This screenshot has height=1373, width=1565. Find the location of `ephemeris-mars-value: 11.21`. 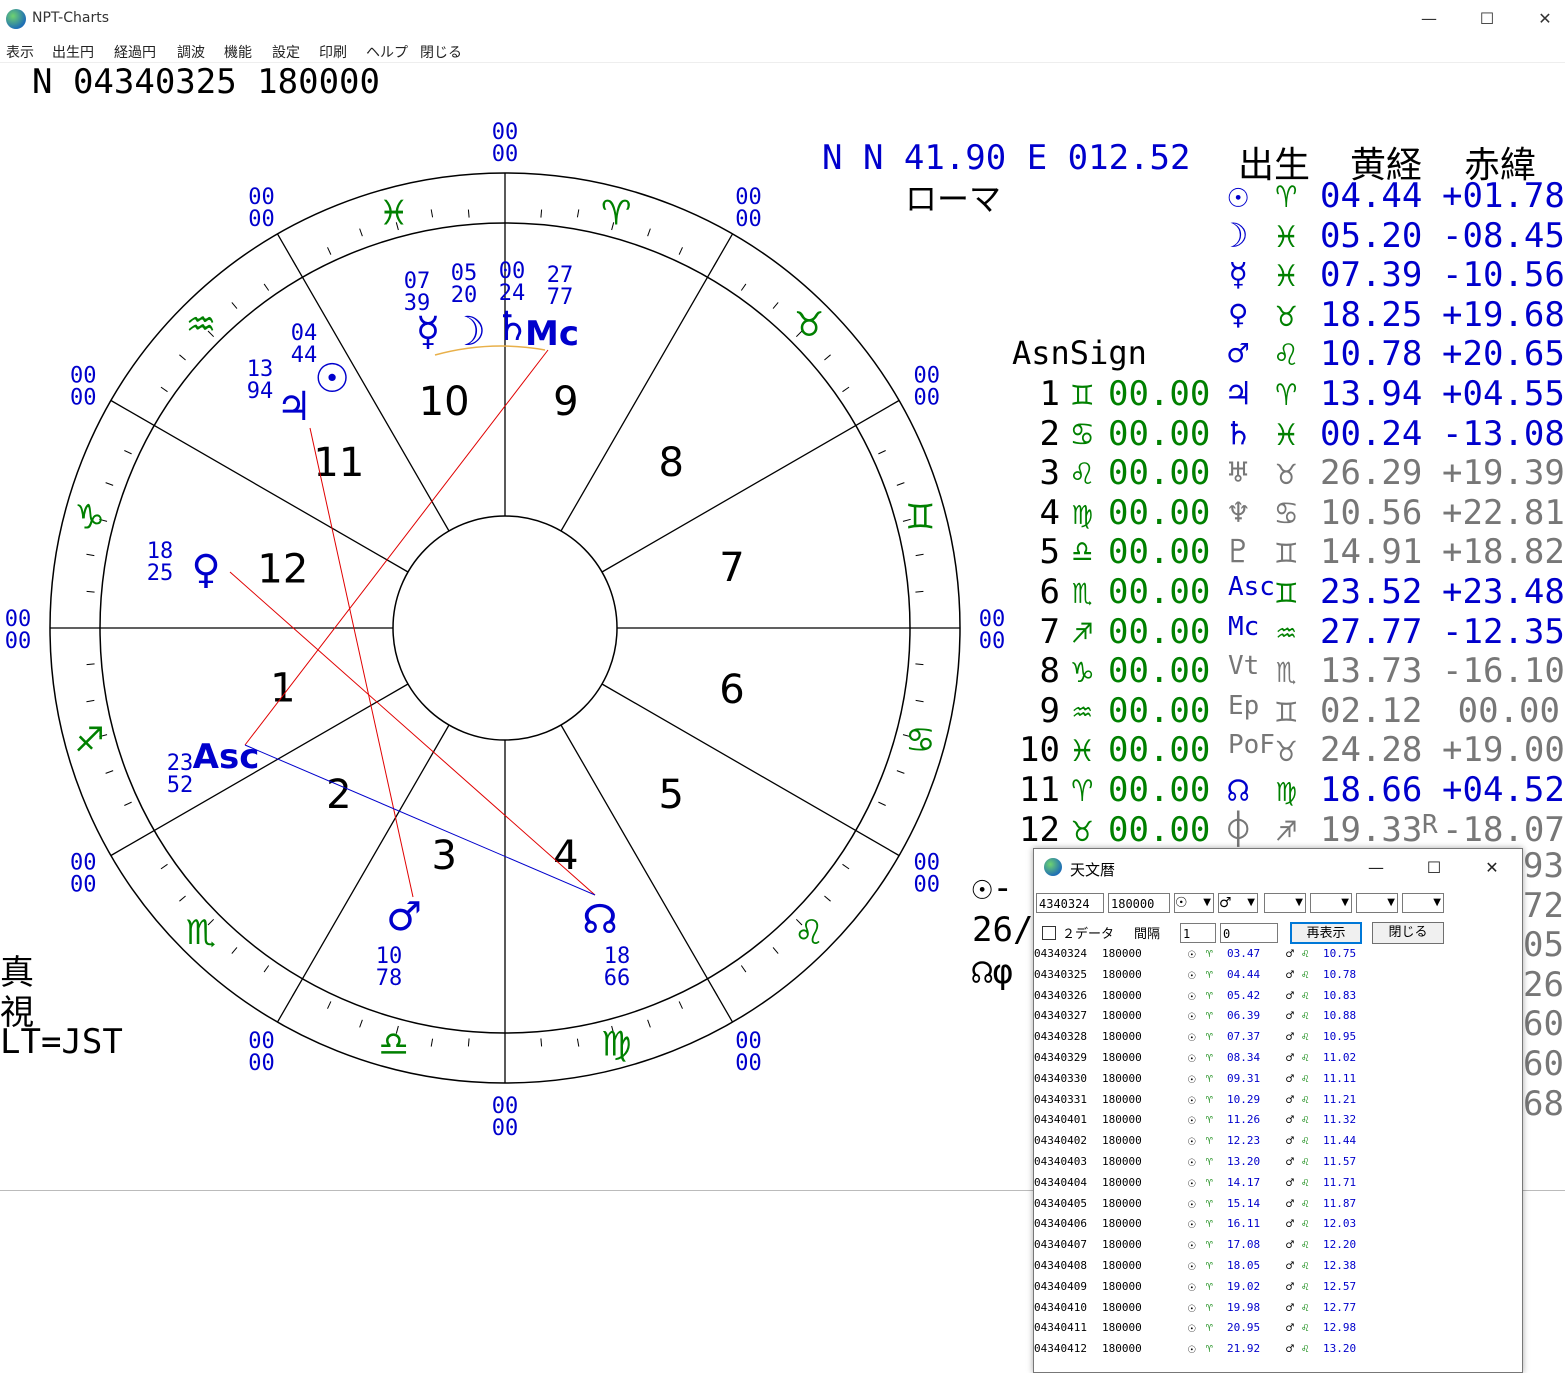

ephemeris-mars-value: 11.21 is located at coordinates (1340, 1099).